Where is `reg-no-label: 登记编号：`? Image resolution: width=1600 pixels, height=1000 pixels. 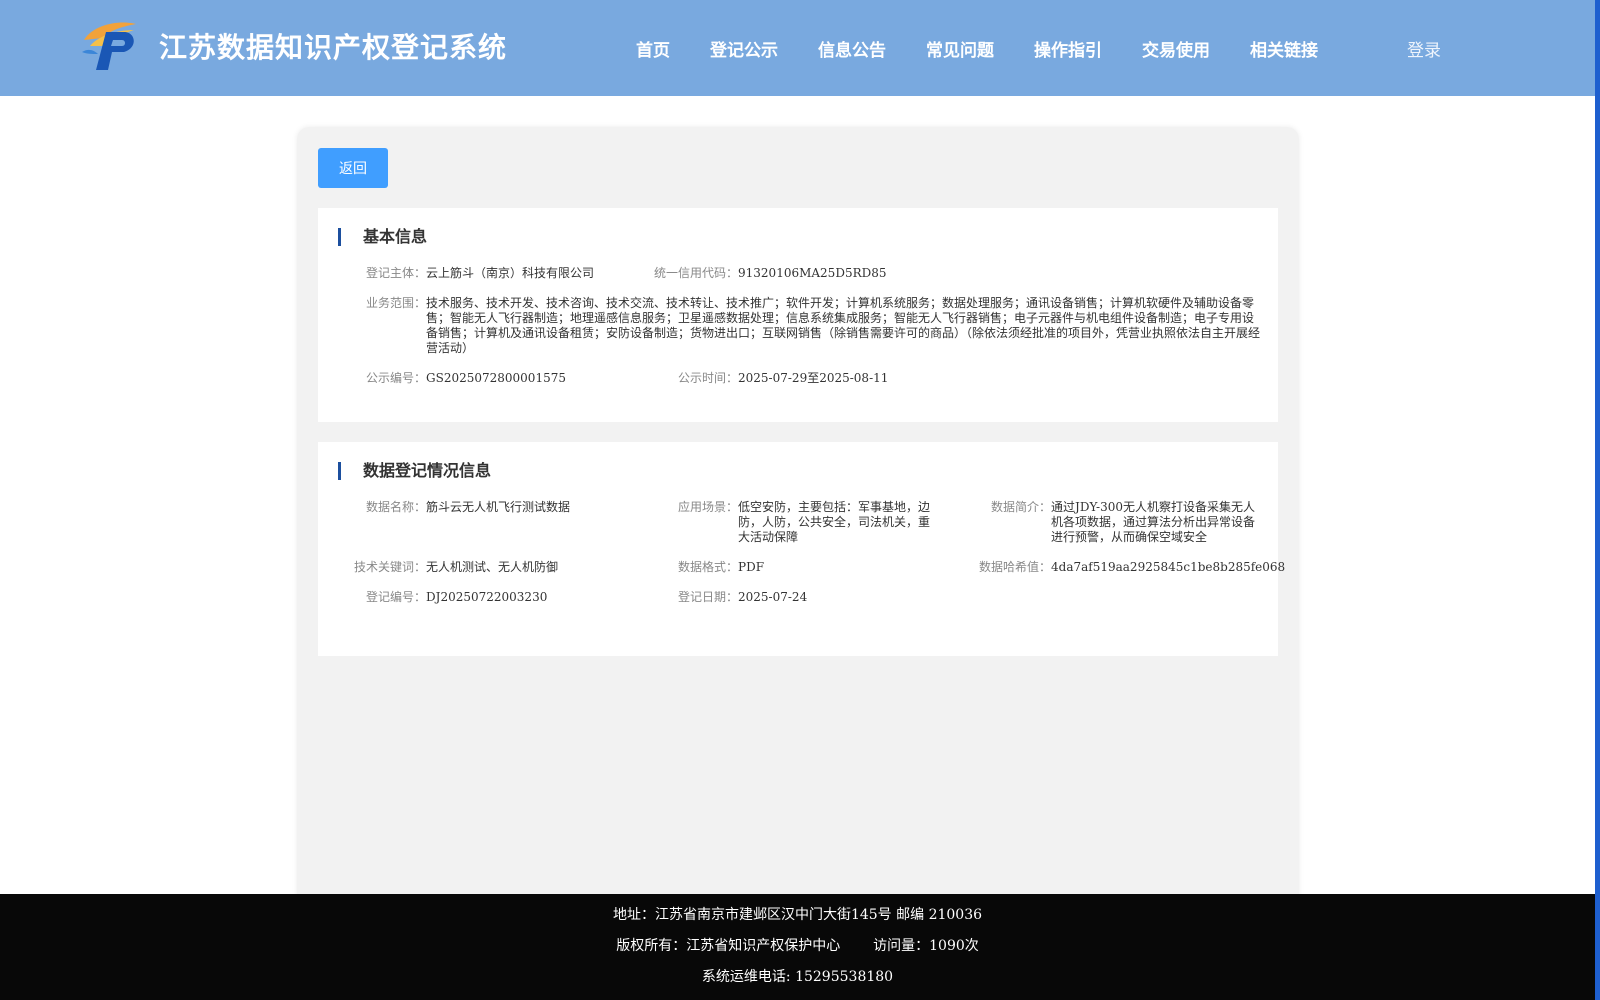
reg-no-label: 登记编号： is located at coordinates (396, 597).